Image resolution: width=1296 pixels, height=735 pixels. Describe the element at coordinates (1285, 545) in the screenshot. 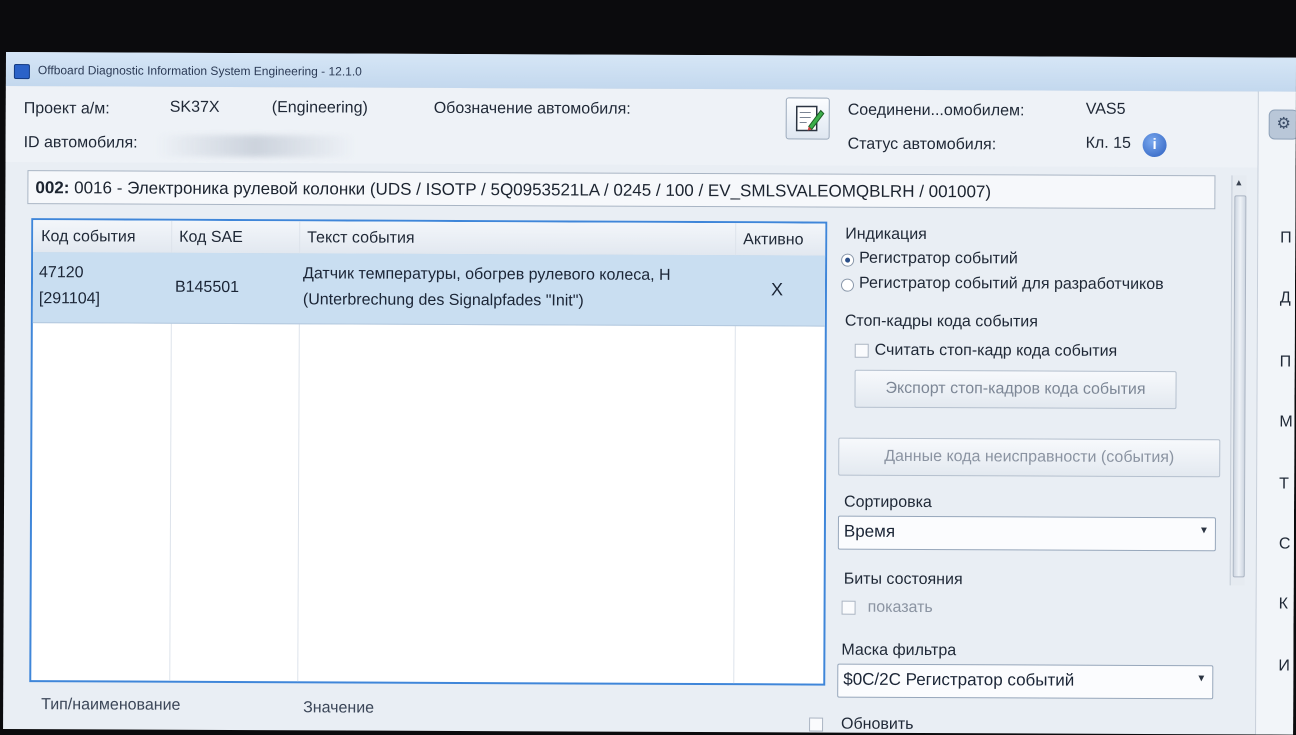

I see `side-item-6: С` at that location.